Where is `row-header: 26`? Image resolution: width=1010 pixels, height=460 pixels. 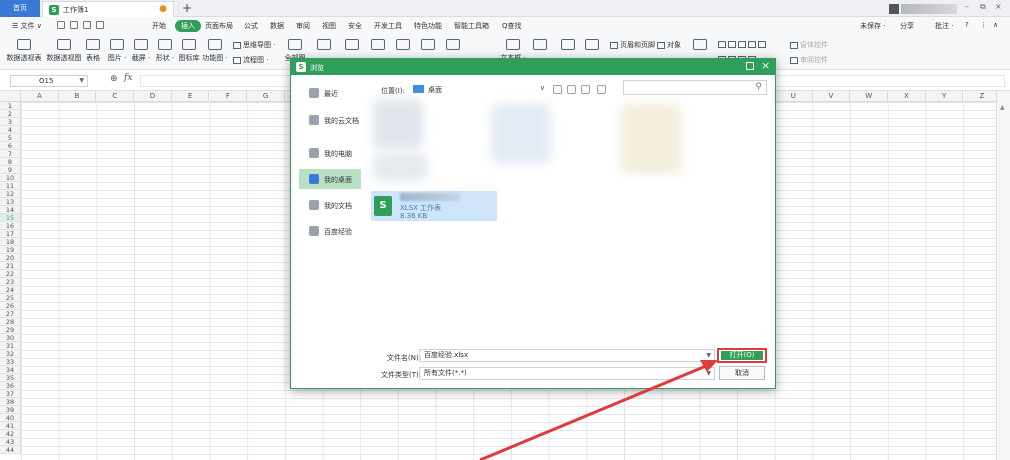 row-header: 26 is located at coordinates (10, 306).